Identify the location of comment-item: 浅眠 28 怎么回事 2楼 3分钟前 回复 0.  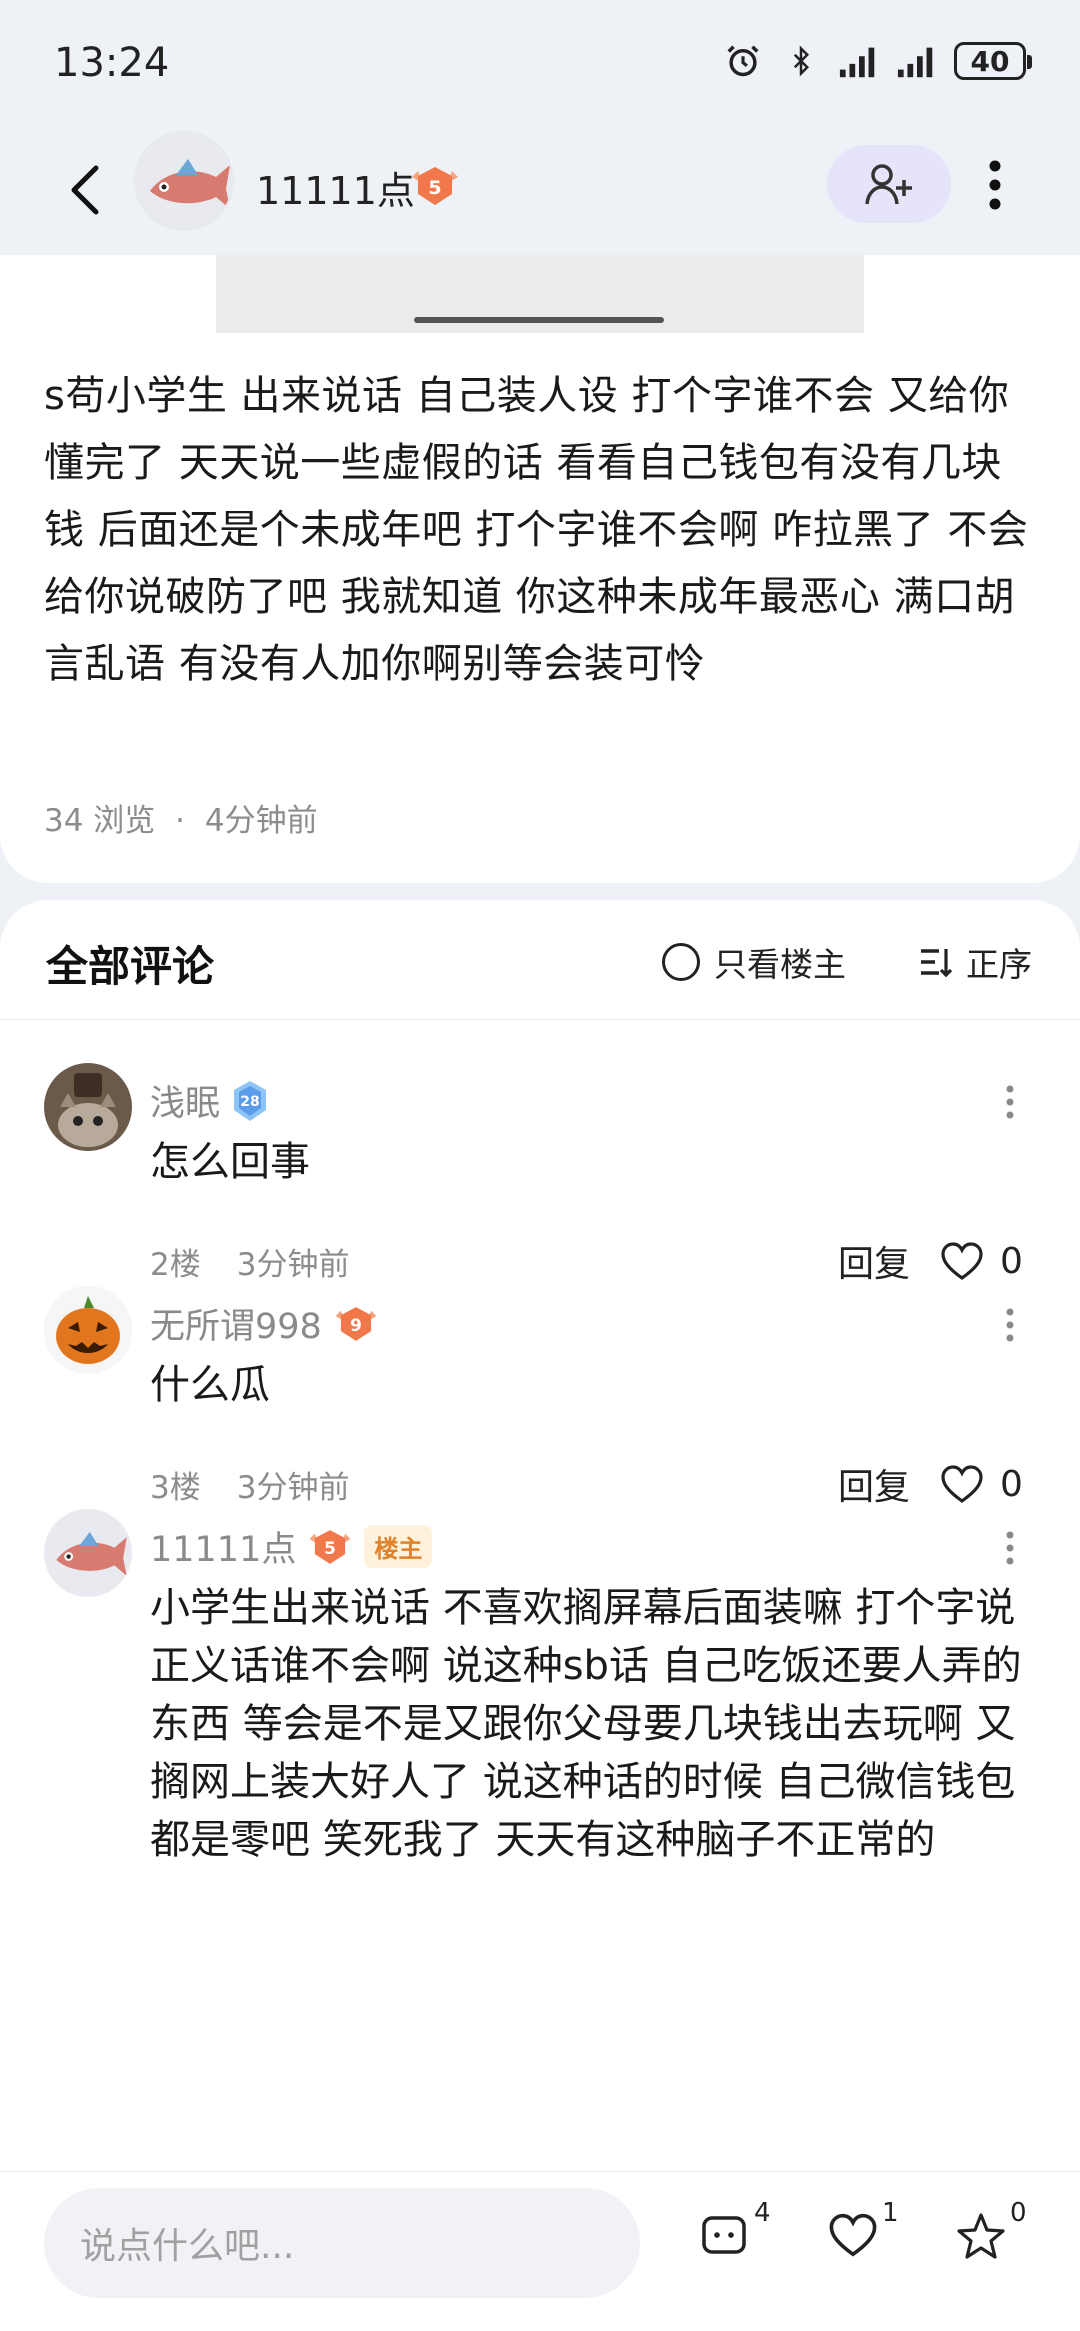
(540, 1193).